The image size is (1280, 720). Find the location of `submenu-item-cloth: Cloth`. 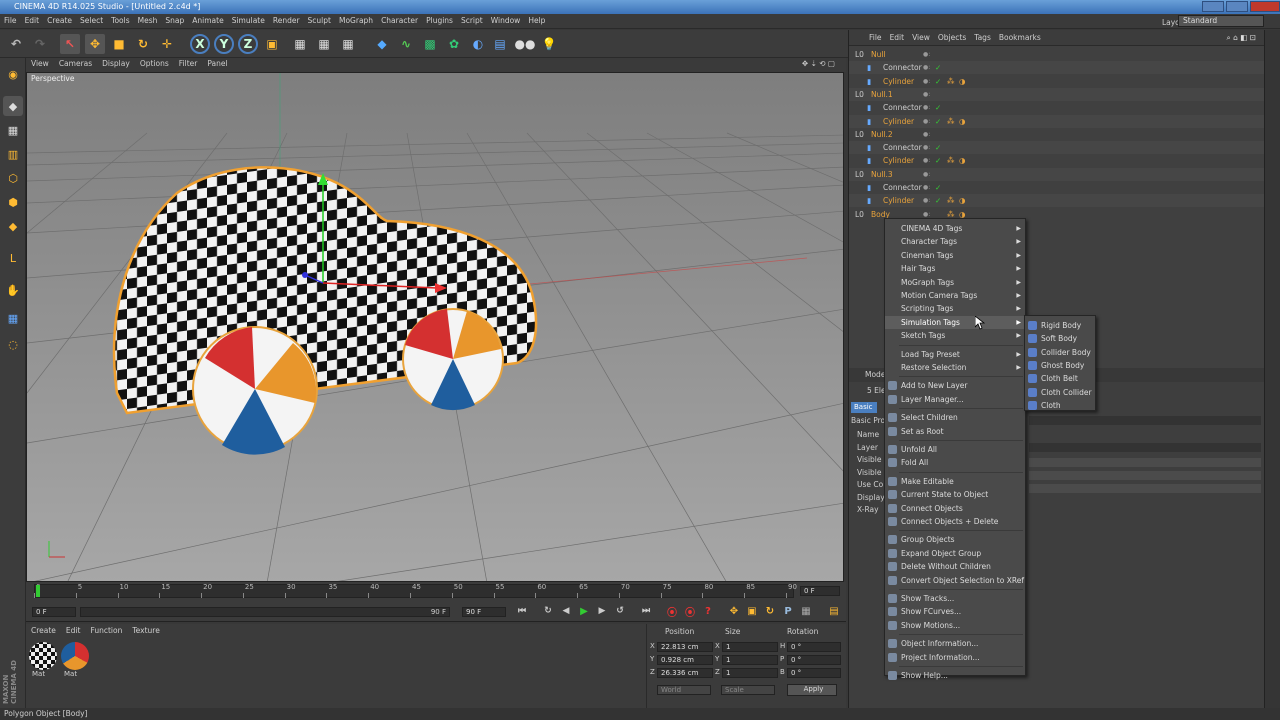

submenu-item-cloth: Cloth is located at coordinates (1060, 405).